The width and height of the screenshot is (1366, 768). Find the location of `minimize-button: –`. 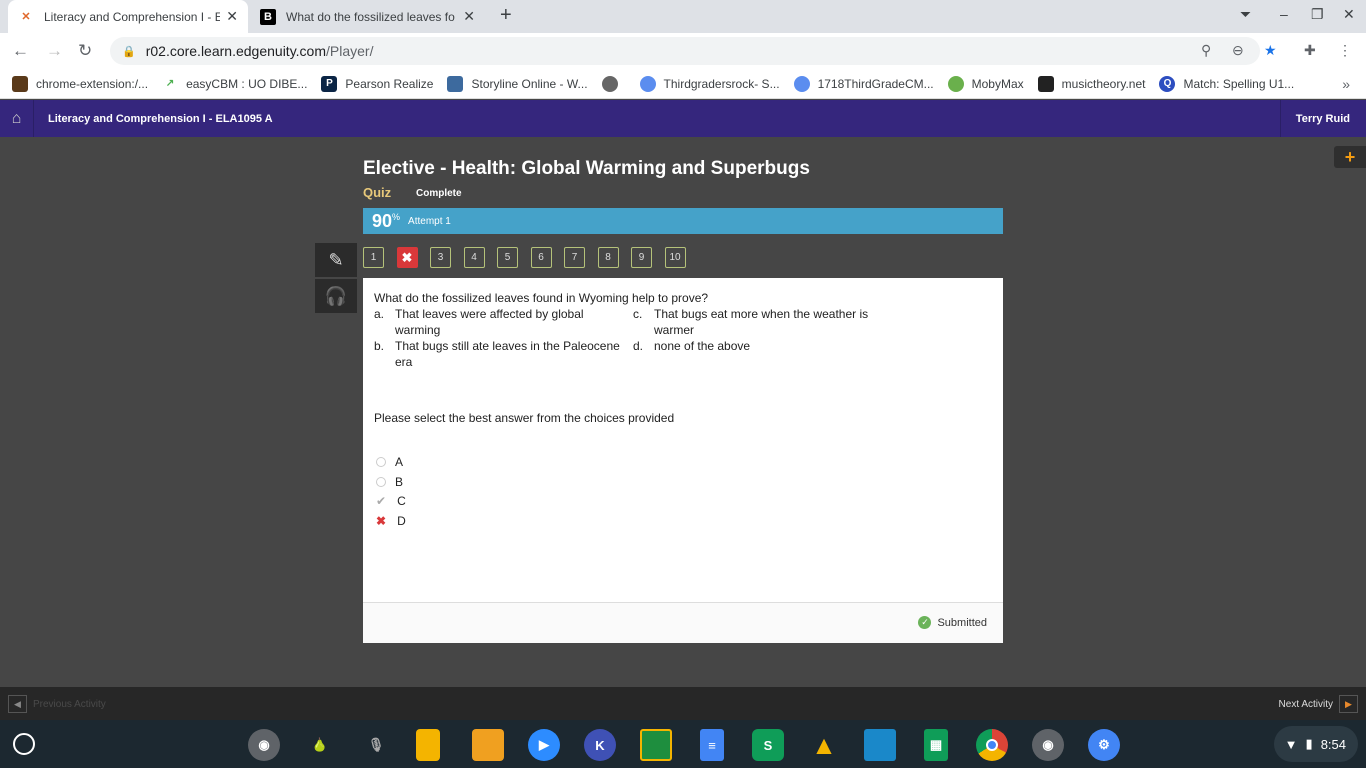

minimize-button: – is located at coordinates (1284, 14).